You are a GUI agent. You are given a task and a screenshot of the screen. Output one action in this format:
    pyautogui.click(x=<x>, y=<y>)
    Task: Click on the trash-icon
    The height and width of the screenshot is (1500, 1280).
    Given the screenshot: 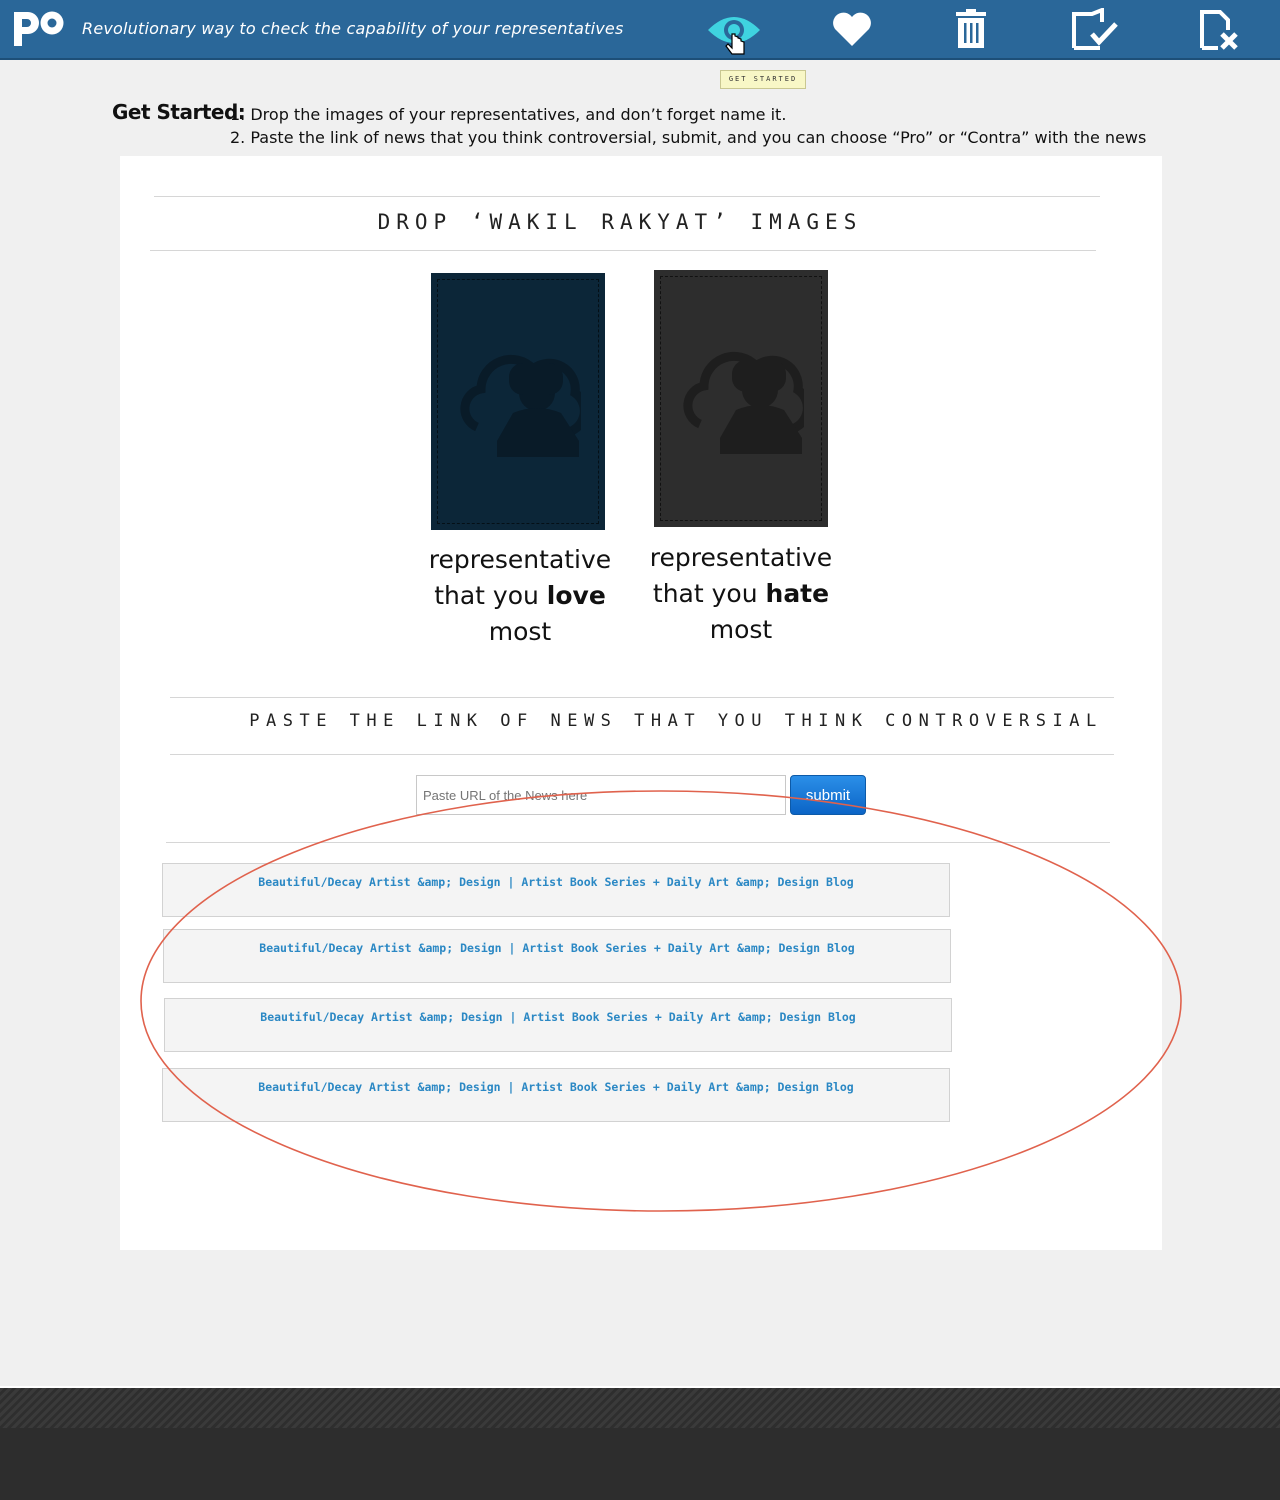 What is the action you would take?
    pyautogui.click(x=975, y=30)
    